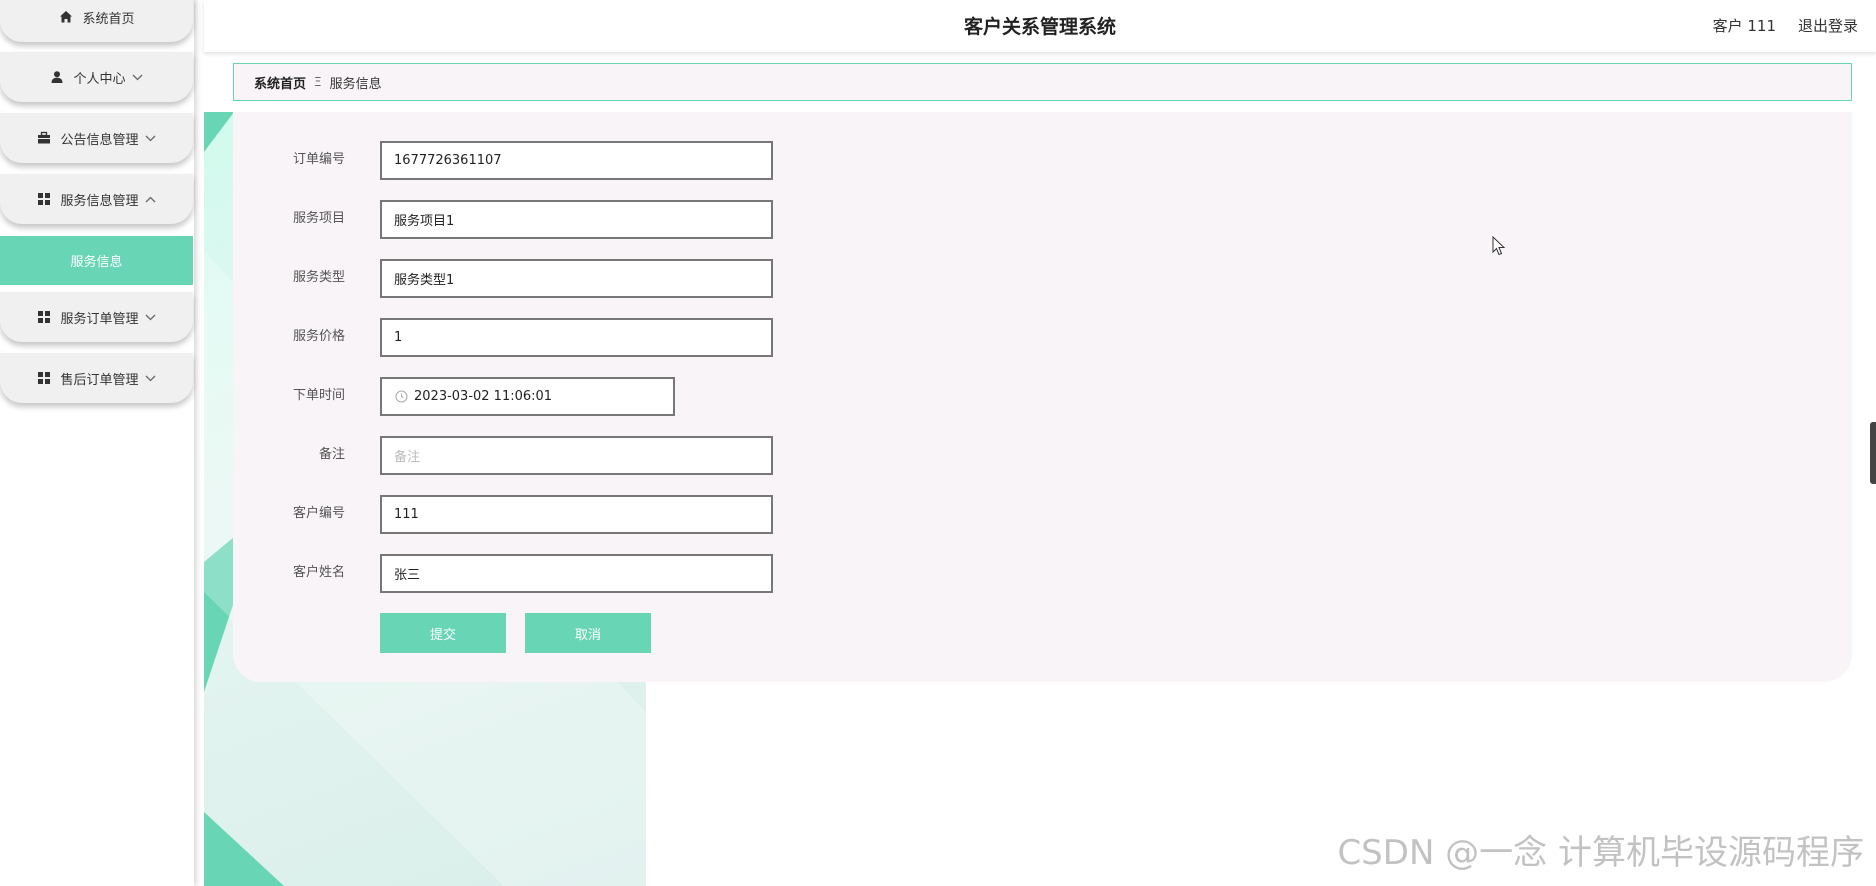 The image size is (1876, 886). Describe the element at coordinates (318, 513) in the screenshot. I see `customer-no-label: 客户编号` at that location.